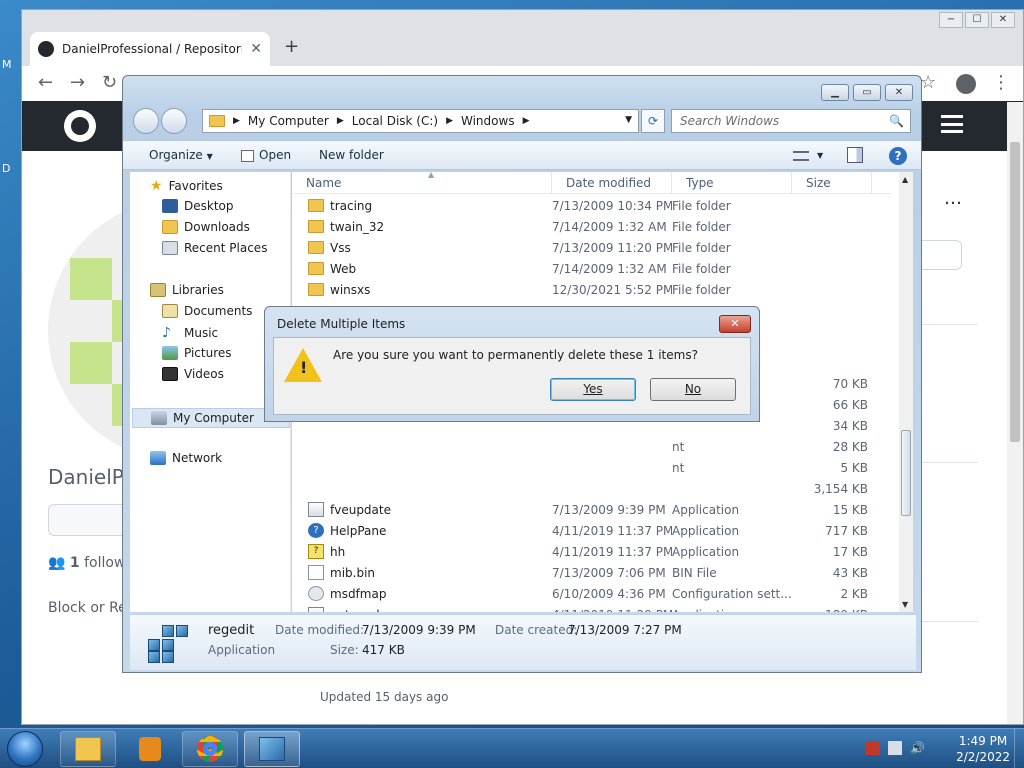 The height and width of the screenshot is (768, 1024). What do you see at coordinates (174, 121) in the screenshot?
I see `forward-button` at bounding box center [174, 121].